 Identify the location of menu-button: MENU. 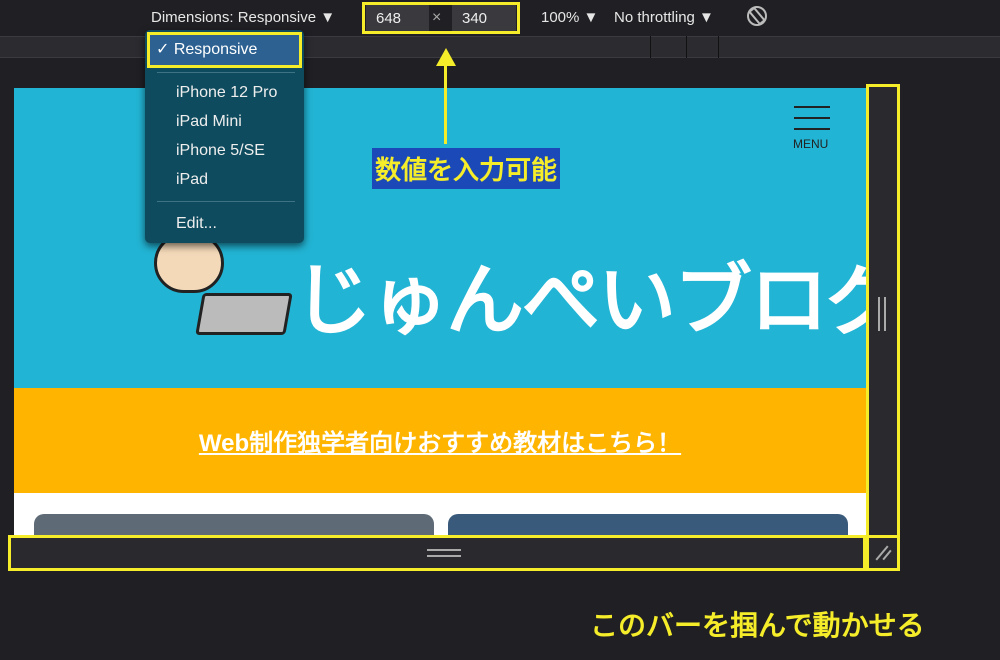
(811, 128).